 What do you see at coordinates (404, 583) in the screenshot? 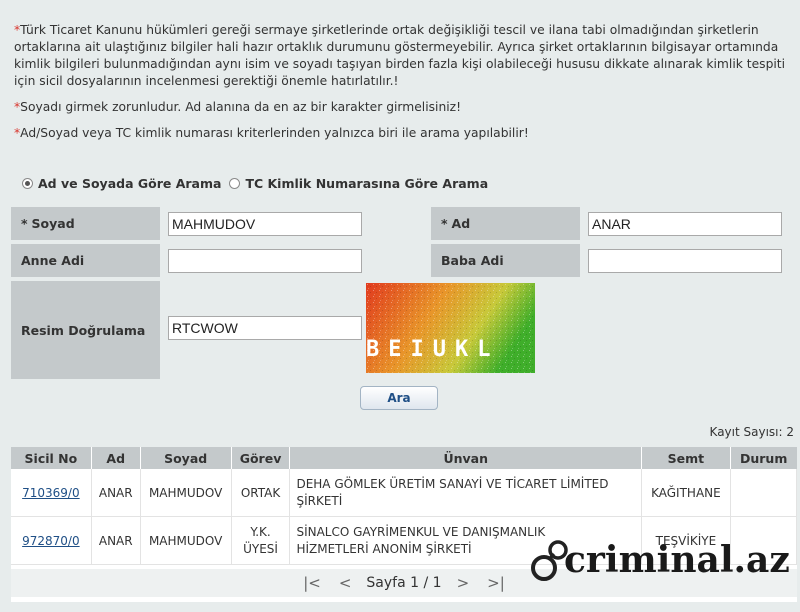
I see `page-label: Sayfa 1 / 1` at bounding box center [404, 583].